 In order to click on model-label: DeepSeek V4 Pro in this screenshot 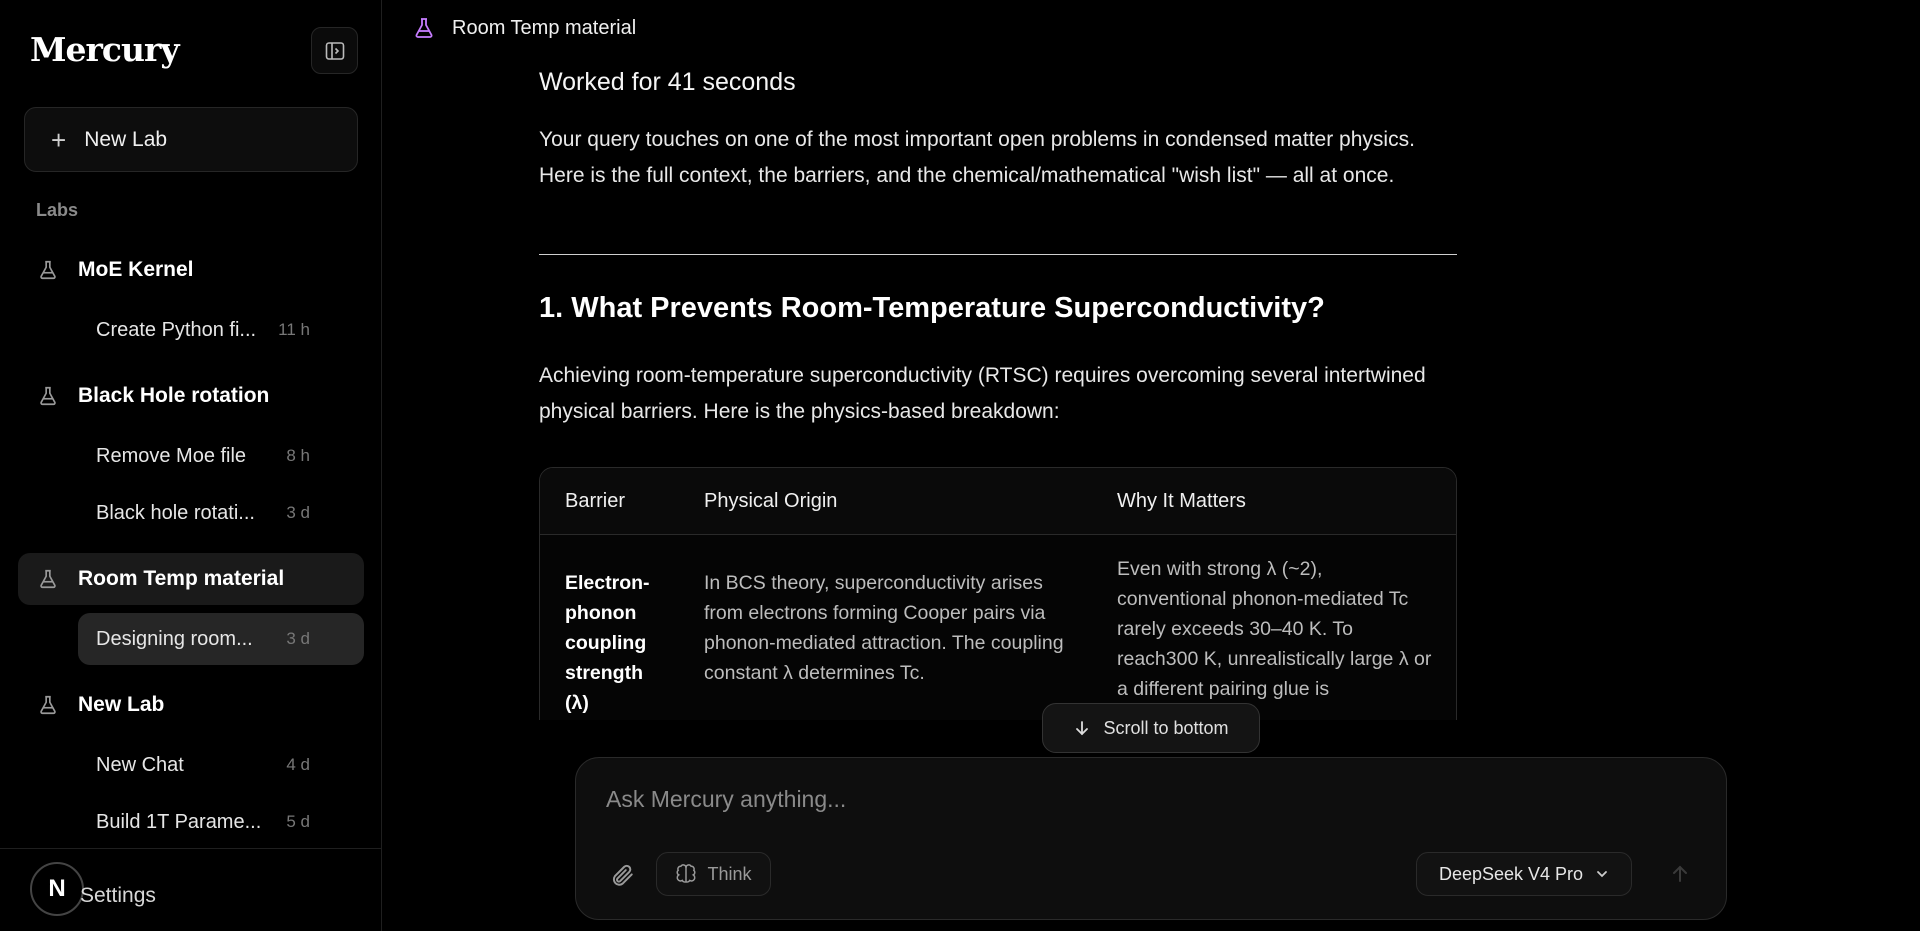, I will do `click(1511, 873)`.